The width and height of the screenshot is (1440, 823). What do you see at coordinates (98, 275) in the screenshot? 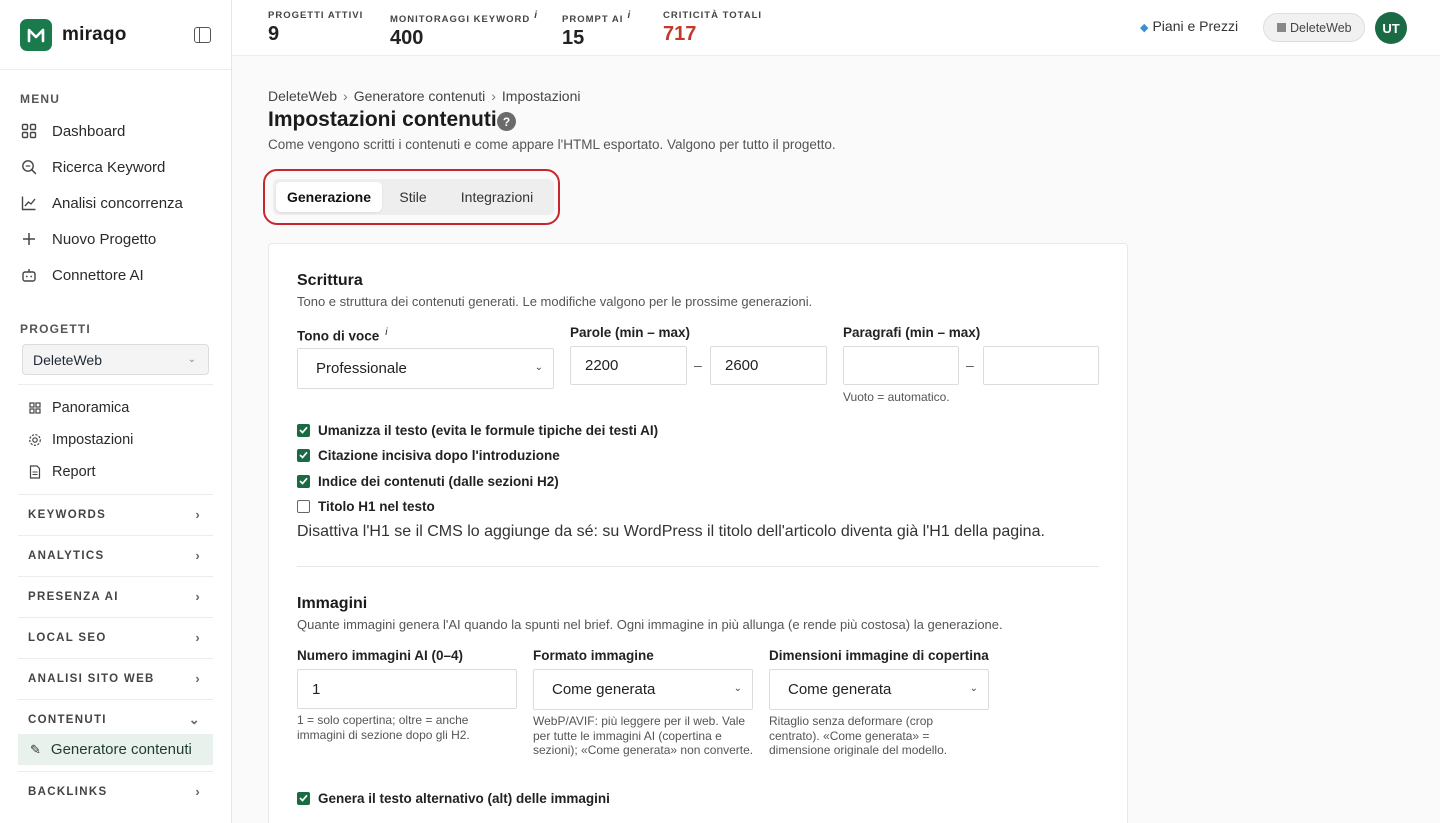
I see `sidebar-item-label: Connettore AI` at bounding box center [98, 275].